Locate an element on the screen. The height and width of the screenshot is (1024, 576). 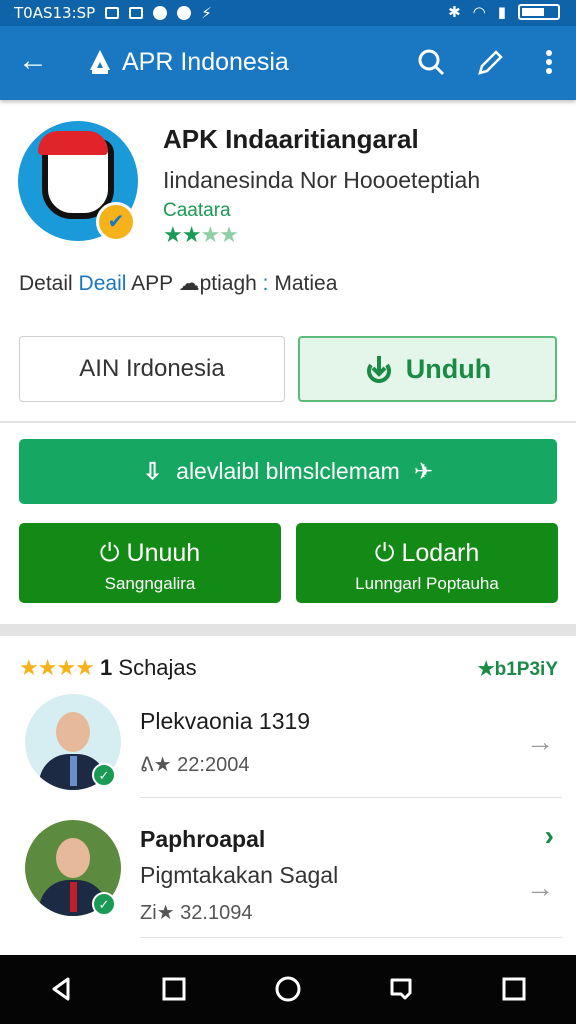
cloud-icon: ☁ is located at coordinates (189, 283).